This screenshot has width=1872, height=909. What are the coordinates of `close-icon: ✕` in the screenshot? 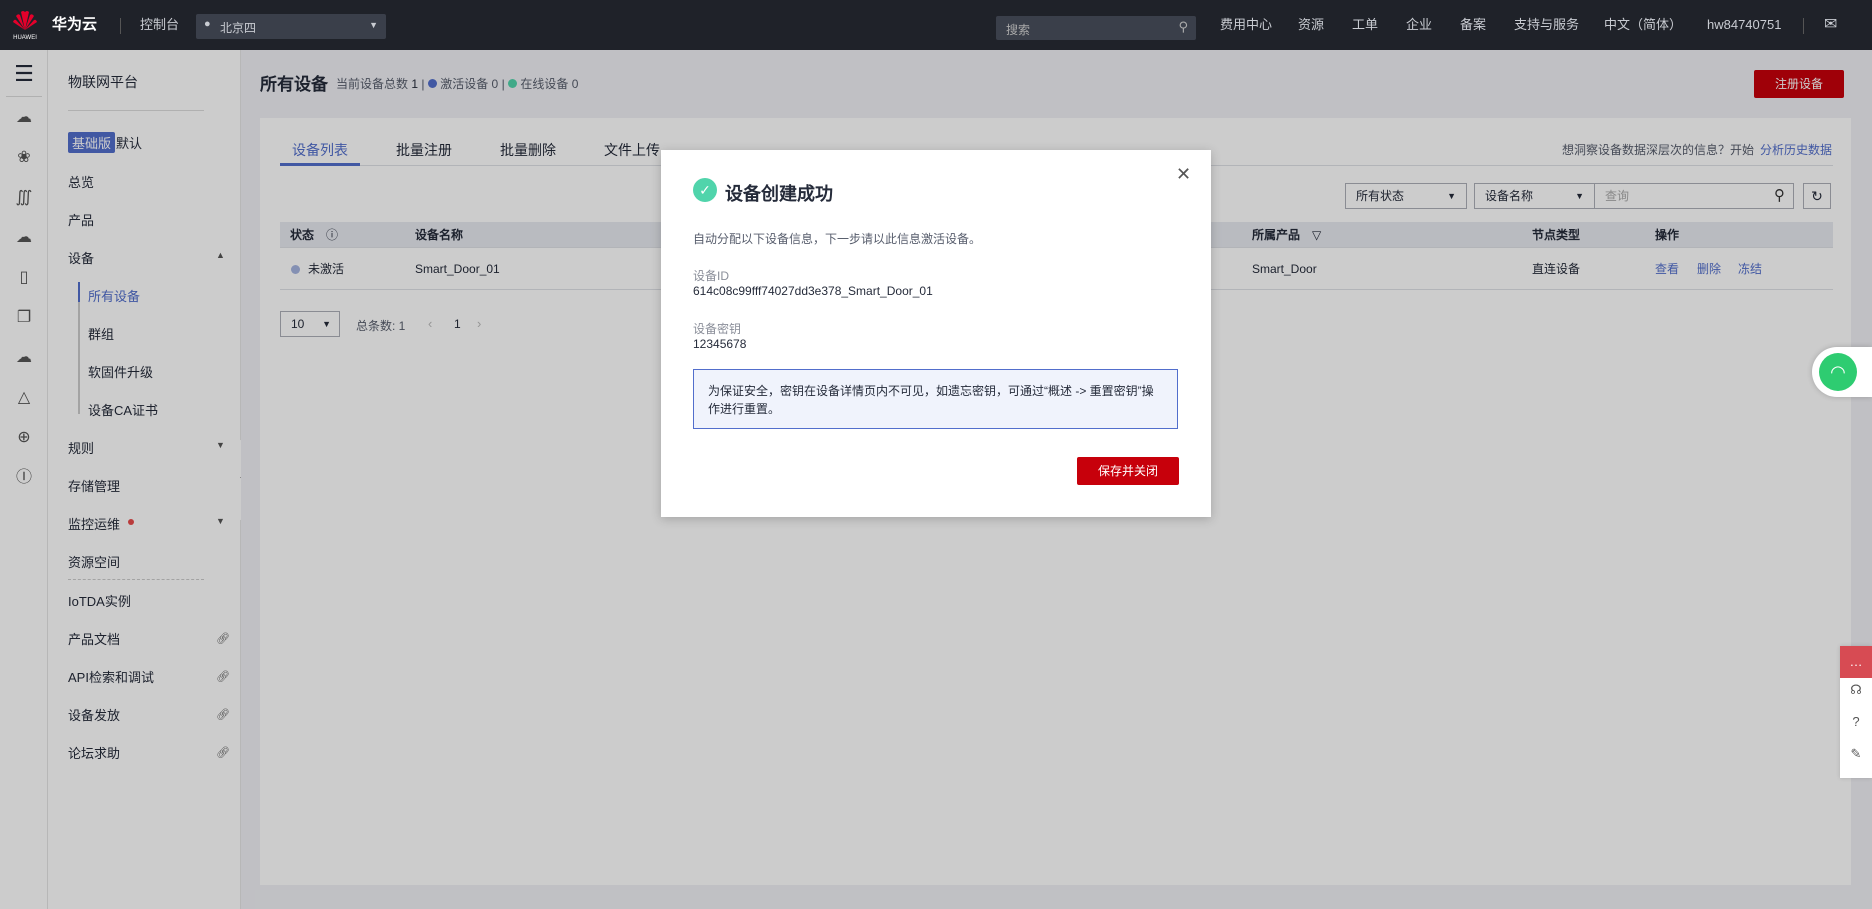 It's located at (1183, 174).